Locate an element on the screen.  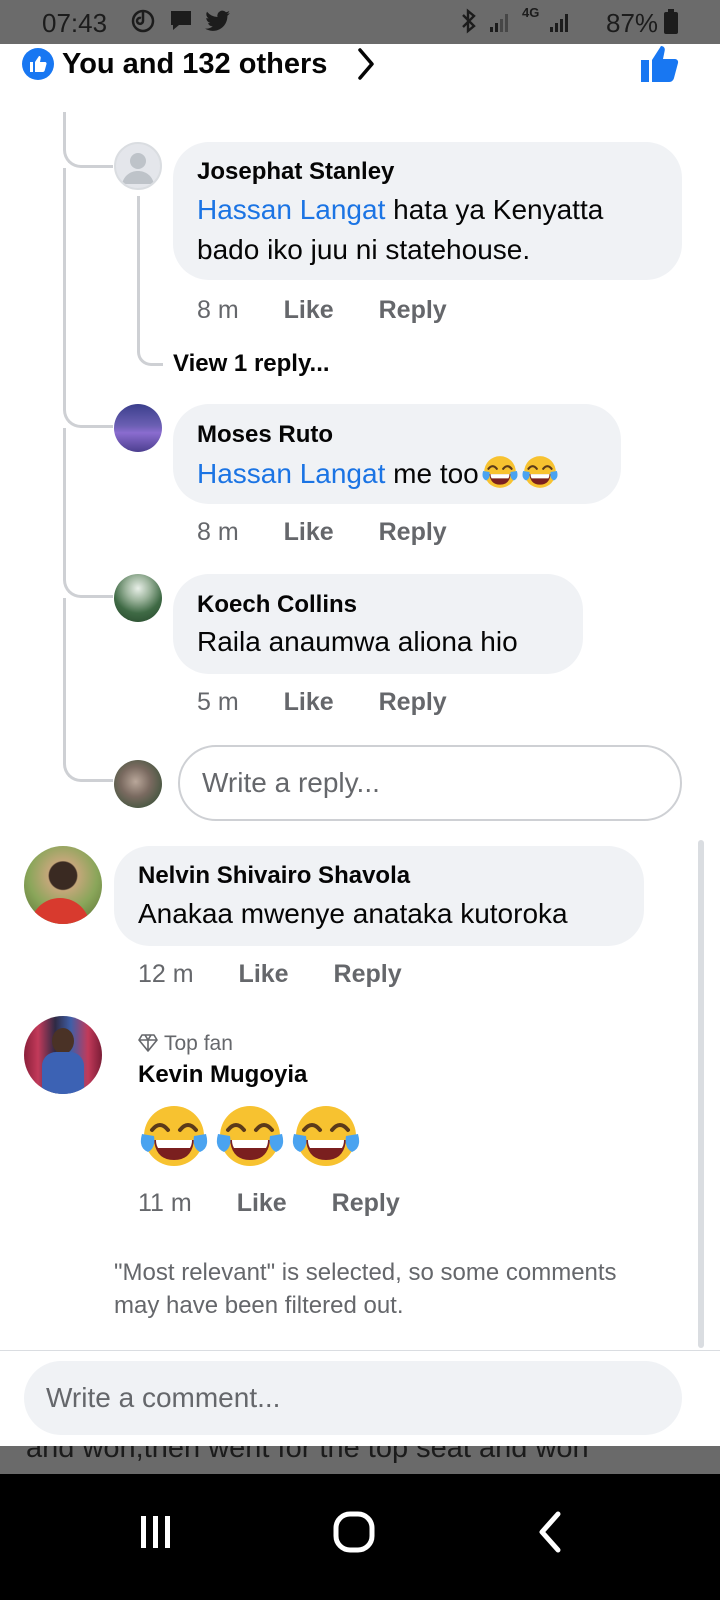
emoji-comment is located at coordinates (252, 1136).